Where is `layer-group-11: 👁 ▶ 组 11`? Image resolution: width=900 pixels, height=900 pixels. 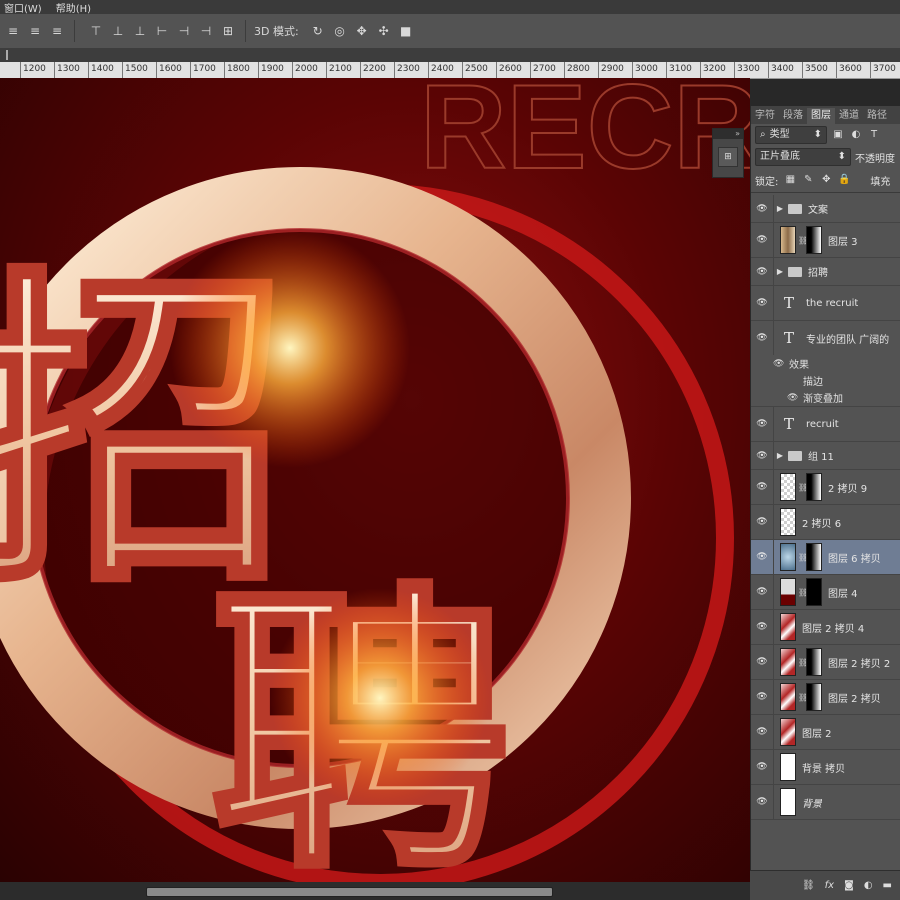
layer-group-11: 👁 ▶ 组 11 is located at coordinates (825, 456).